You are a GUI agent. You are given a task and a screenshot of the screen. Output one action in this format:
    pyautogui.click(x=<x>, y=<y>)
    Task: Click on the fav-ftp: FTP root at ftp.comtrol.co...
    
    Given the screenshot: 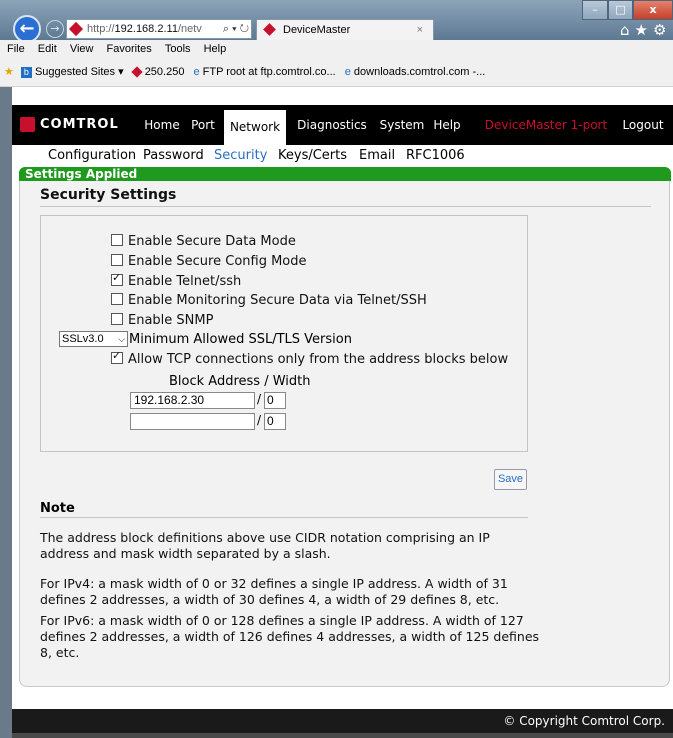 What is the action you would take?
    pyautogui.click(x=269, y=72)
    